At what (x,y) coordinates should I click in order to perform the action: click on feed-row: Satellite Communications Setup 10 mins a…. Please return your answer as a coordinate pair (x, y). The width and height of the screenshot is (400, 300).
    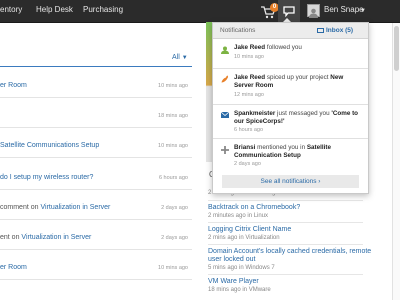
    Looking at the image, I should click on (96, 148).